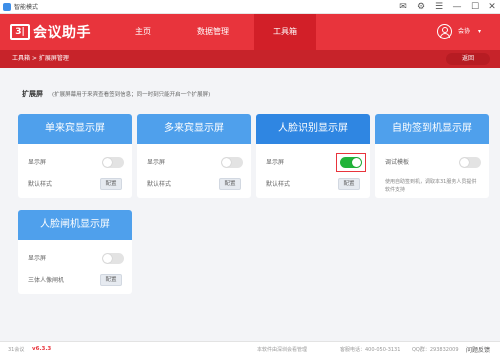 This screenshot has width=500, height=358. I want to click on window-titlebar: 智能模式 ✉ ⚙ ☰ — ☐ ✕, so click(250, 7).